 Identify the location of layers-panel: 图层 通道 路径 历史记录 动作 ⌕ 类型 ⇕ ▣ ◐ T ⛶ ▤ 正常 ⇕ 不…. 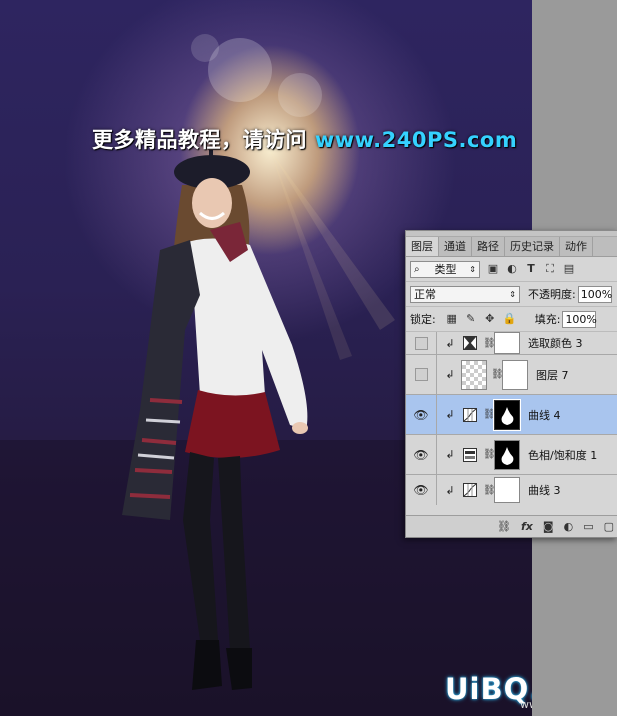
(511, 384).